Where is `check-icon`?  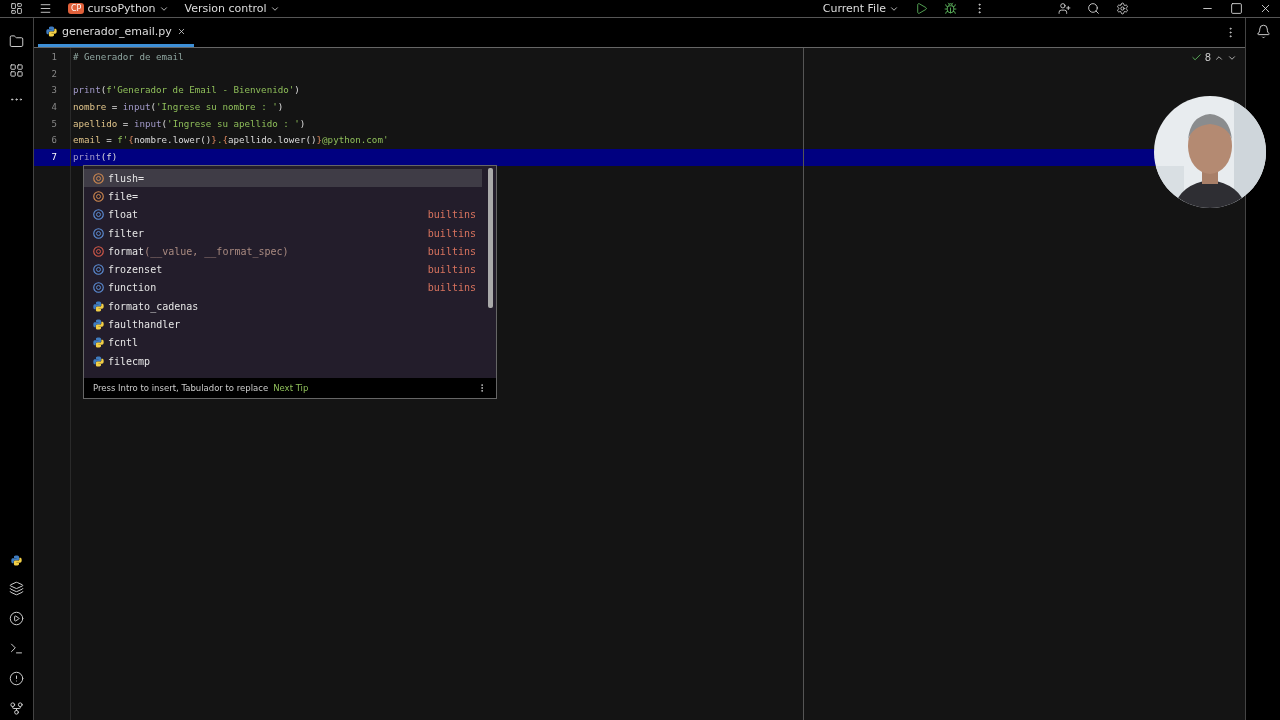
check-icon is located at coordinates (1196, 57).